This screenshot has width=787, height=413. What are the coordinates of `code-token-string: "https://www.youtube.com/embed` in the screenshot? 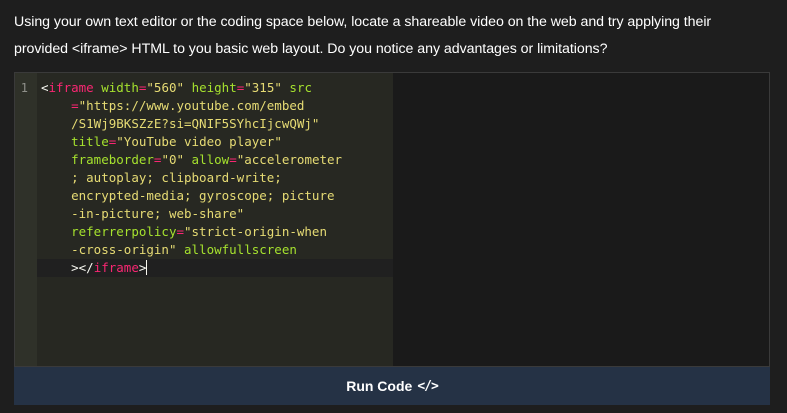 It's located at (191, 105).